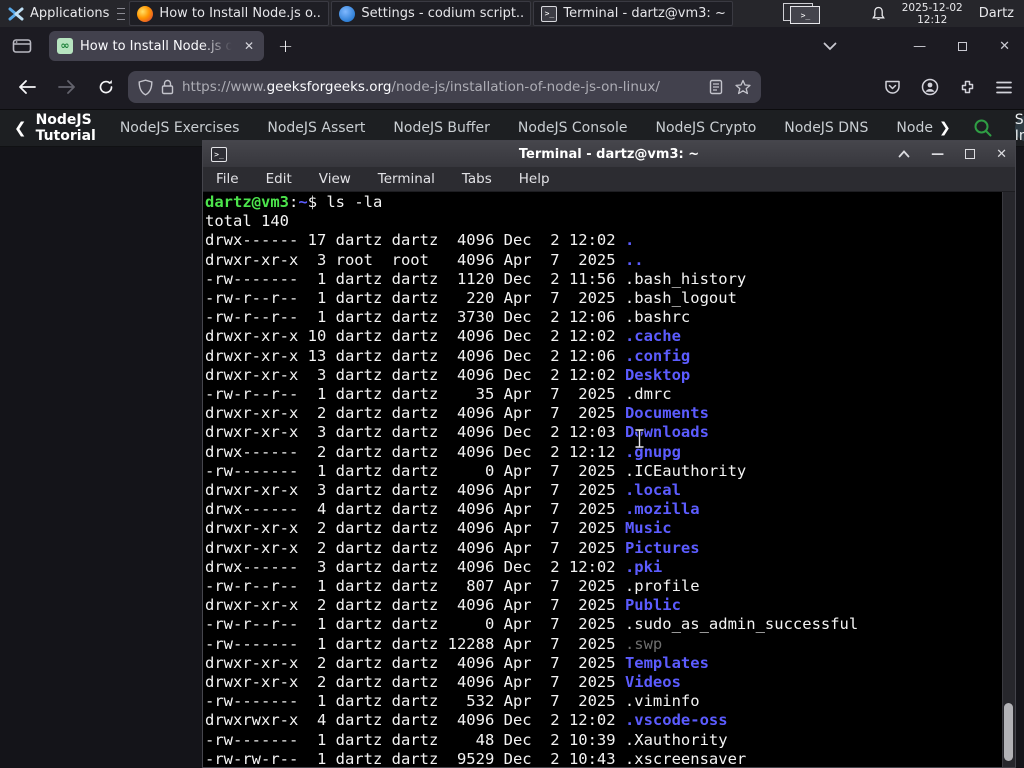  Describe the element at coordinates (830, 46) in the screenshot. I see `list-all-tabs-icon` at that location.